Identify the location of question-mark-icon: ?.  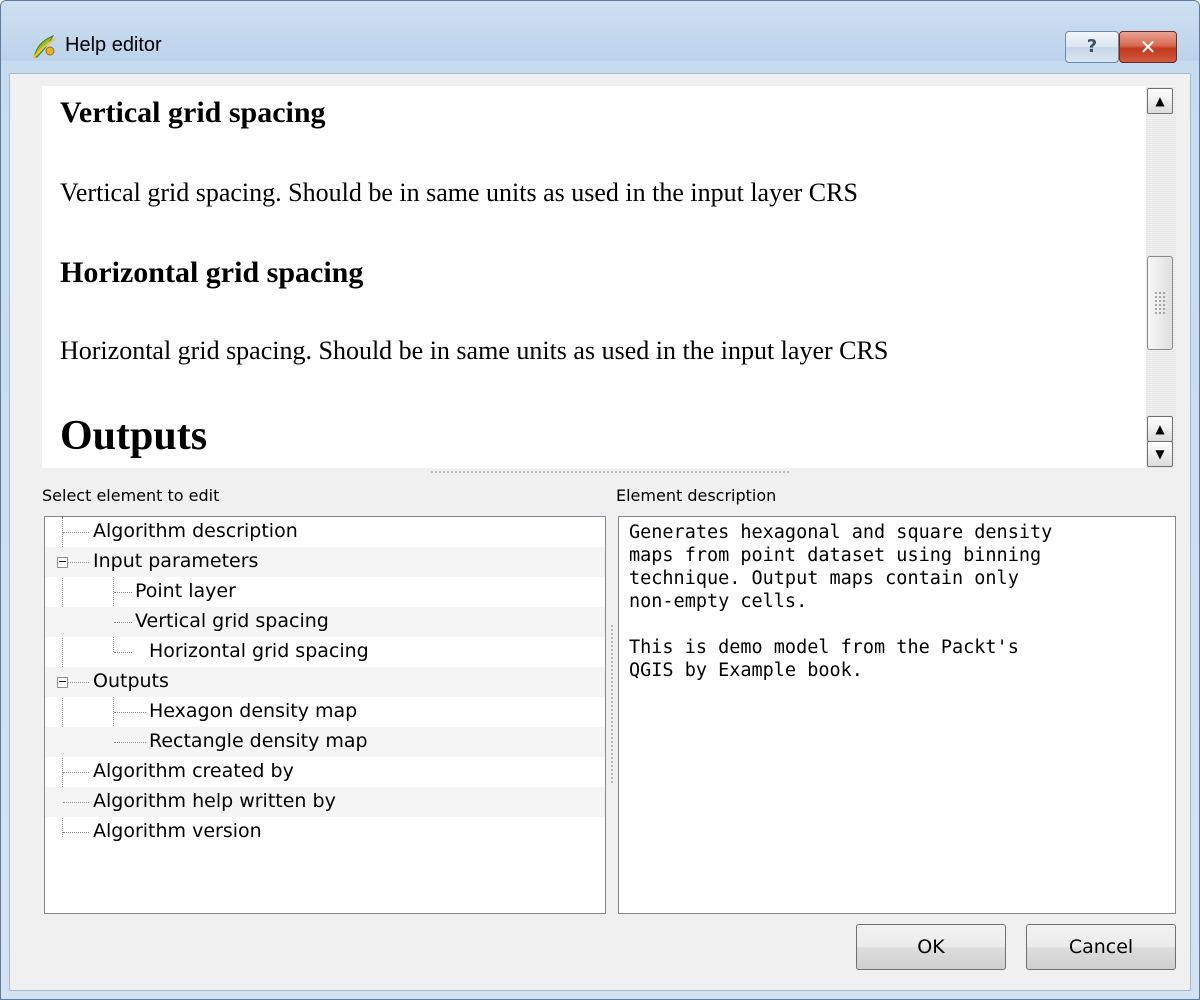
(1092, 46).